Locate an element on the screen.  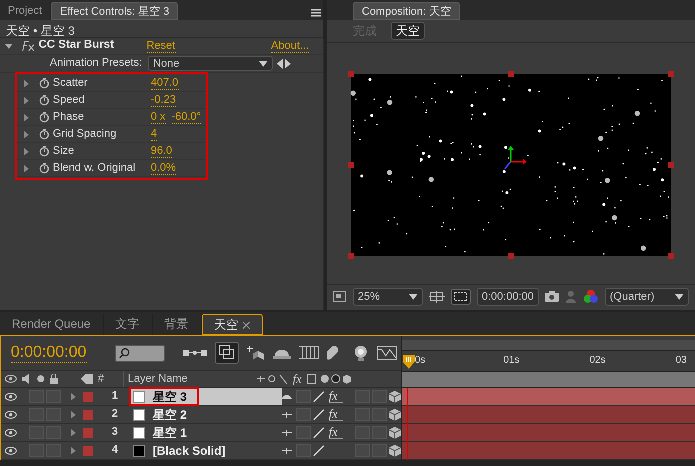
layer-name-cell: 星空 2 is located at coordinates (205, 414).